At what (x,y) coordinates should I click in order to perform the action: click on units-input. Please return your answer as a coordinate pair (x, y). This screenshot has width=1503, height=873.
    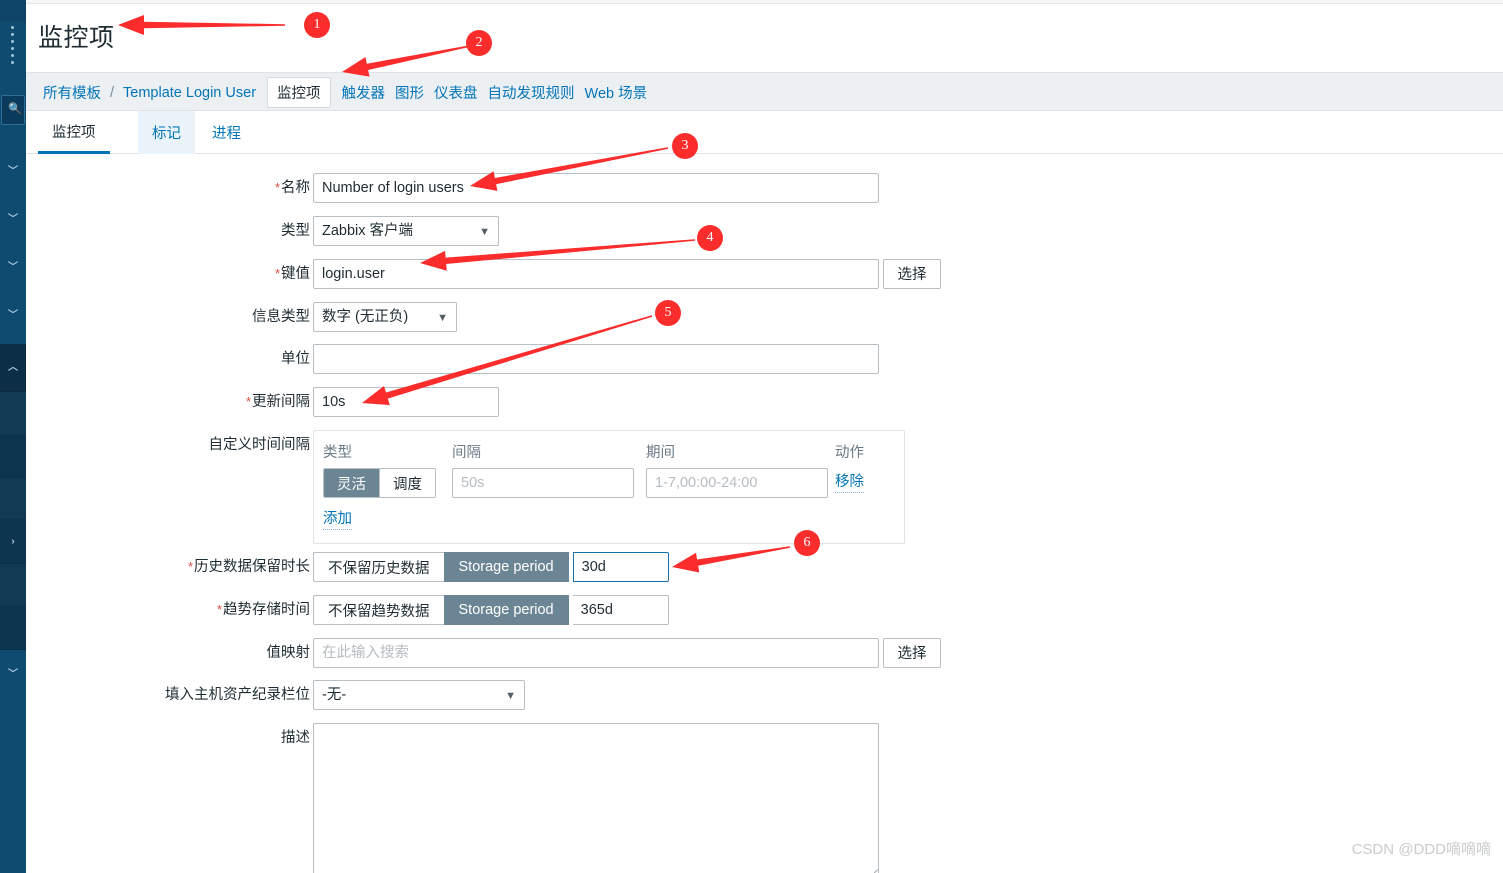
    Looking at the image, I should click on (596, 359).